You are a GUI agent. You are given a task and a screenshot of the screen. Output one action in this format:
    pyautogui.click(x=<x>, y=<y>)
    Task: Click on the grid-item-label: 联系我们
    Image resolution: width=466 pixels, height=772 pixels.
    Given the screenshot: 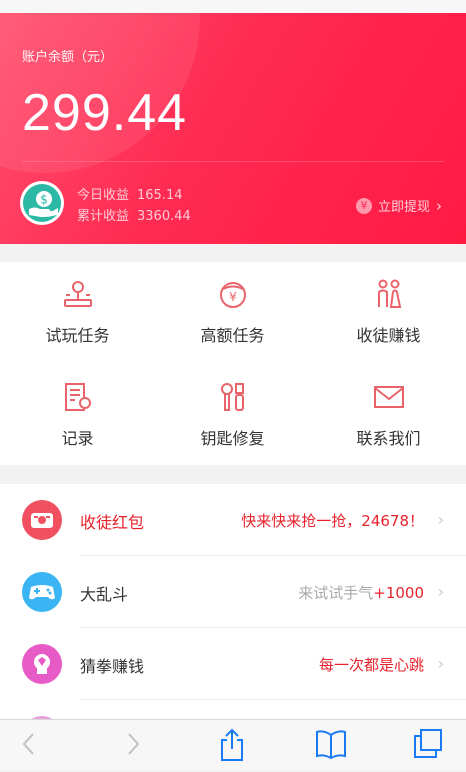 What is the action you would take?
    pyautogui.click(x=388, y=438)
    